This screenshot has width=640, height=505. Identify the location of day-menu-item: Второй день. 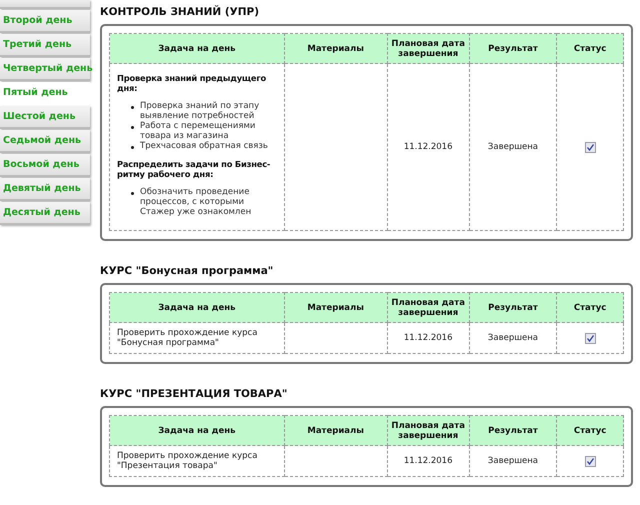
(45, 21).